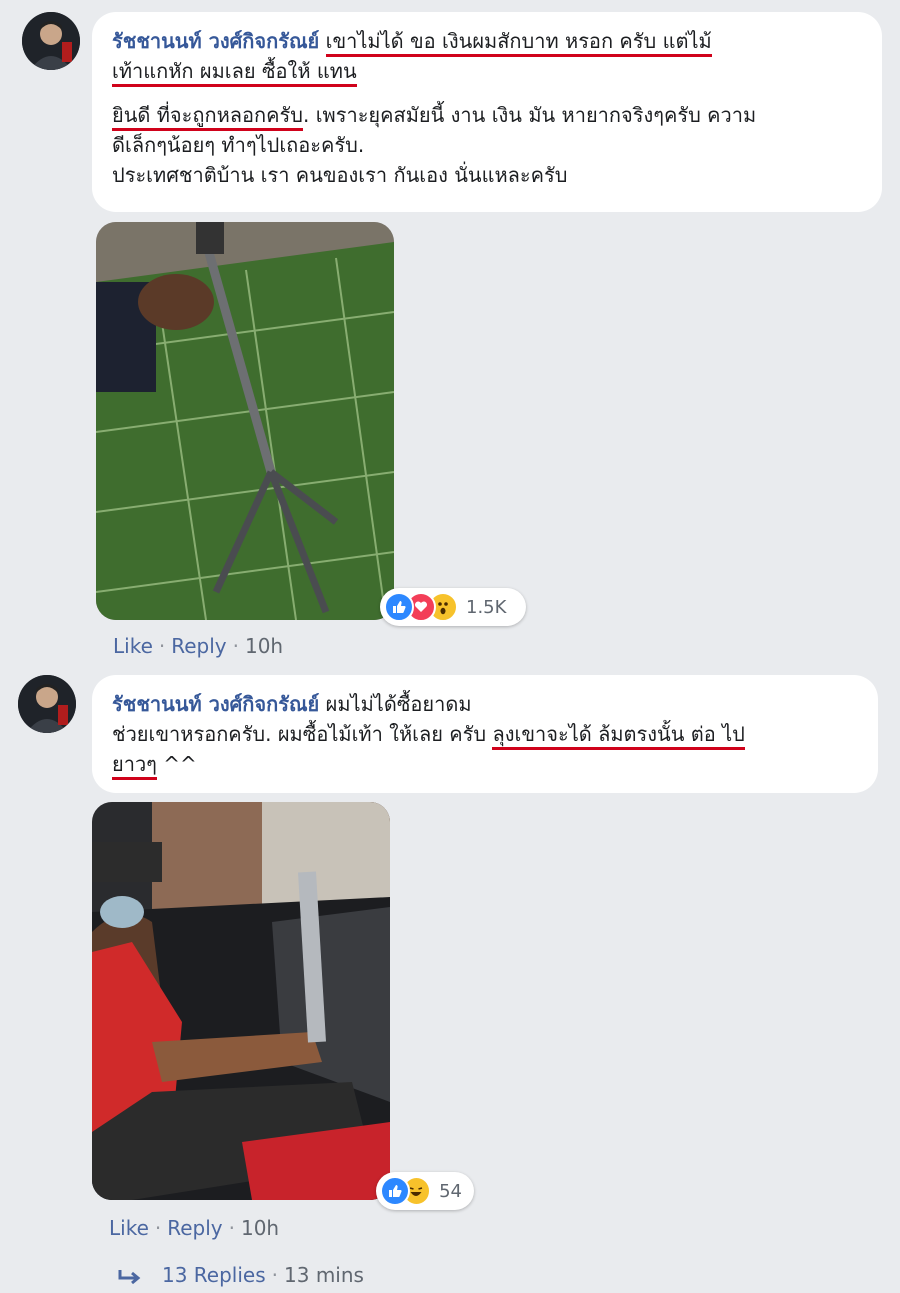  What do you see at coordinates (130, 1277) in the screenshot?
I see `reply-arrow-icon` at bounding box center [130, 1277].